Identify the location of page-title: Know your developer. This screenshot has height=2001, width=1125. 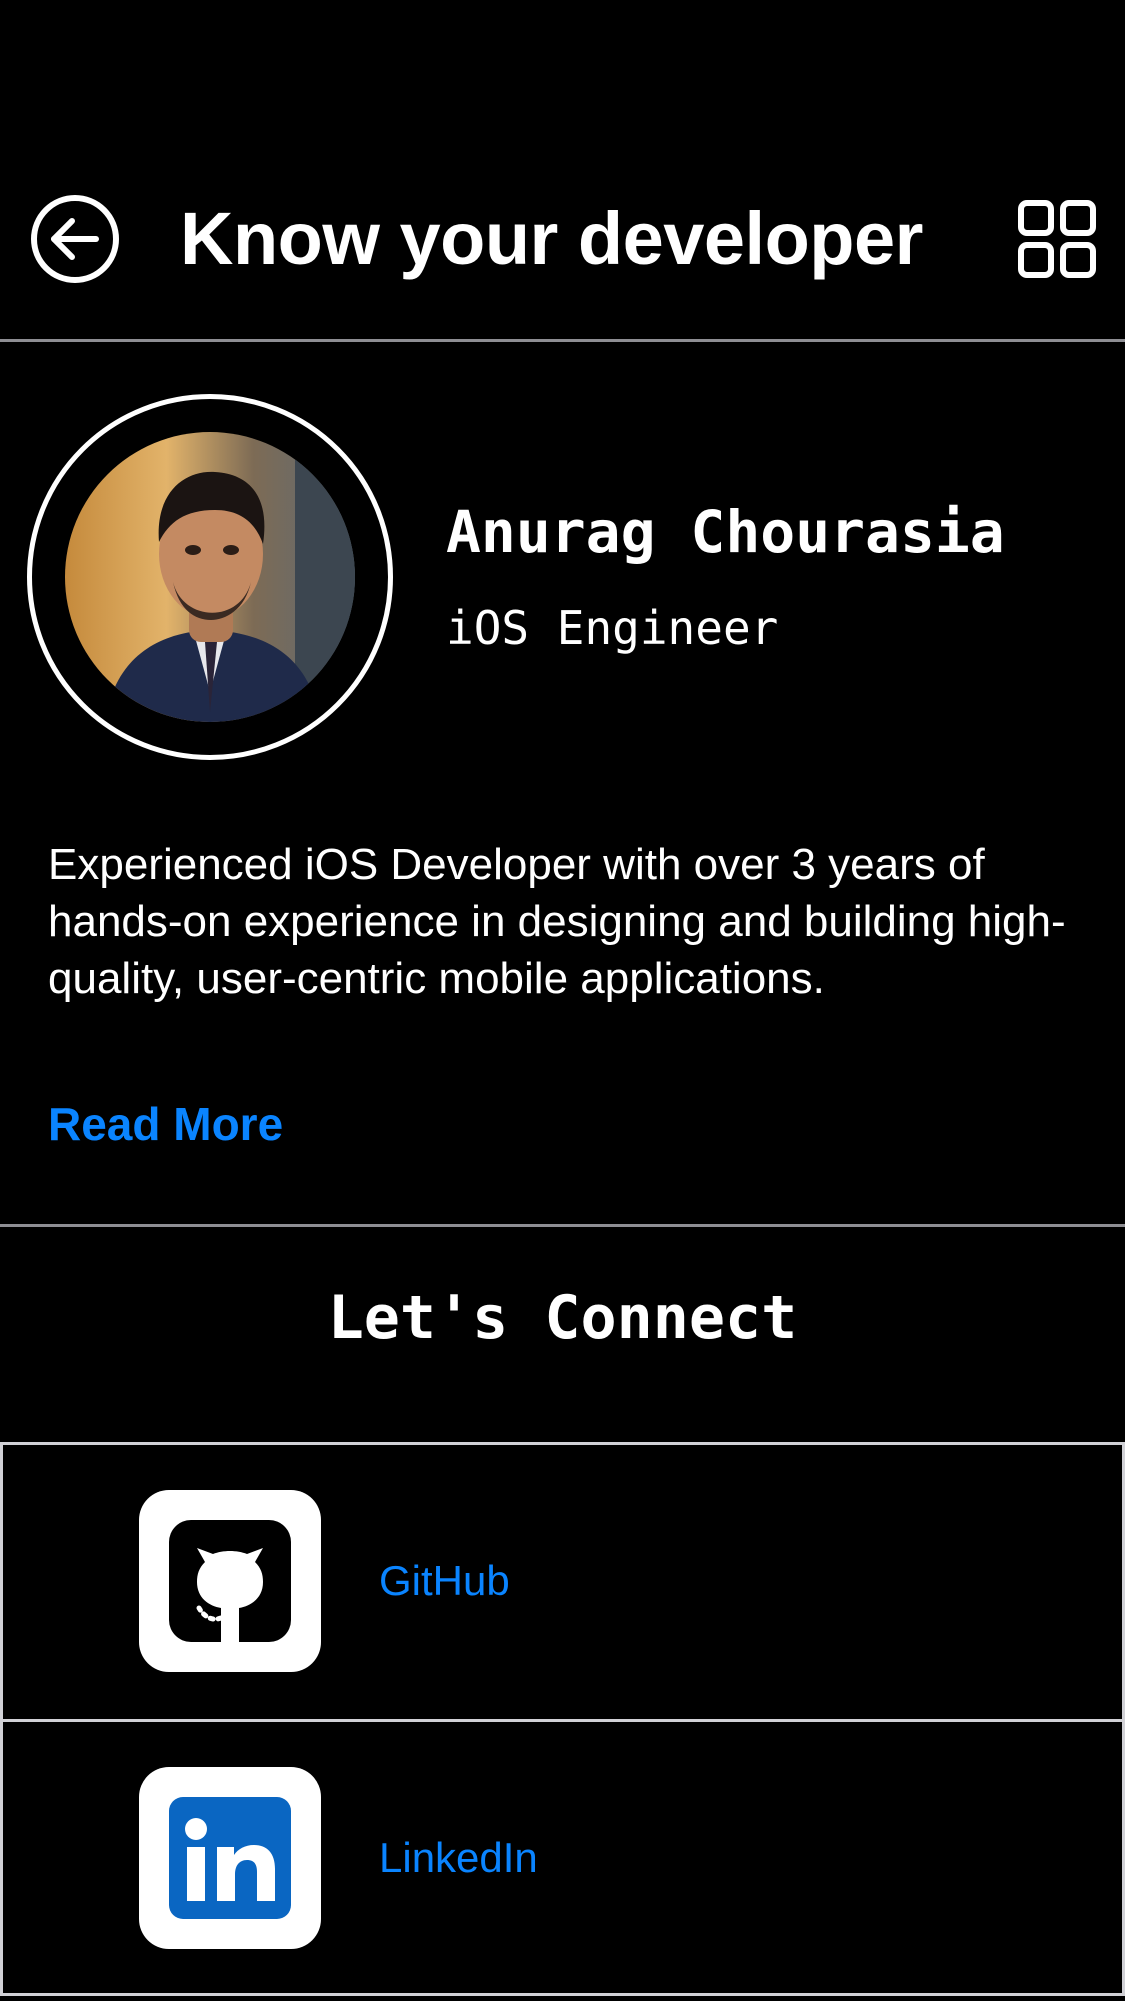
(551, 238).